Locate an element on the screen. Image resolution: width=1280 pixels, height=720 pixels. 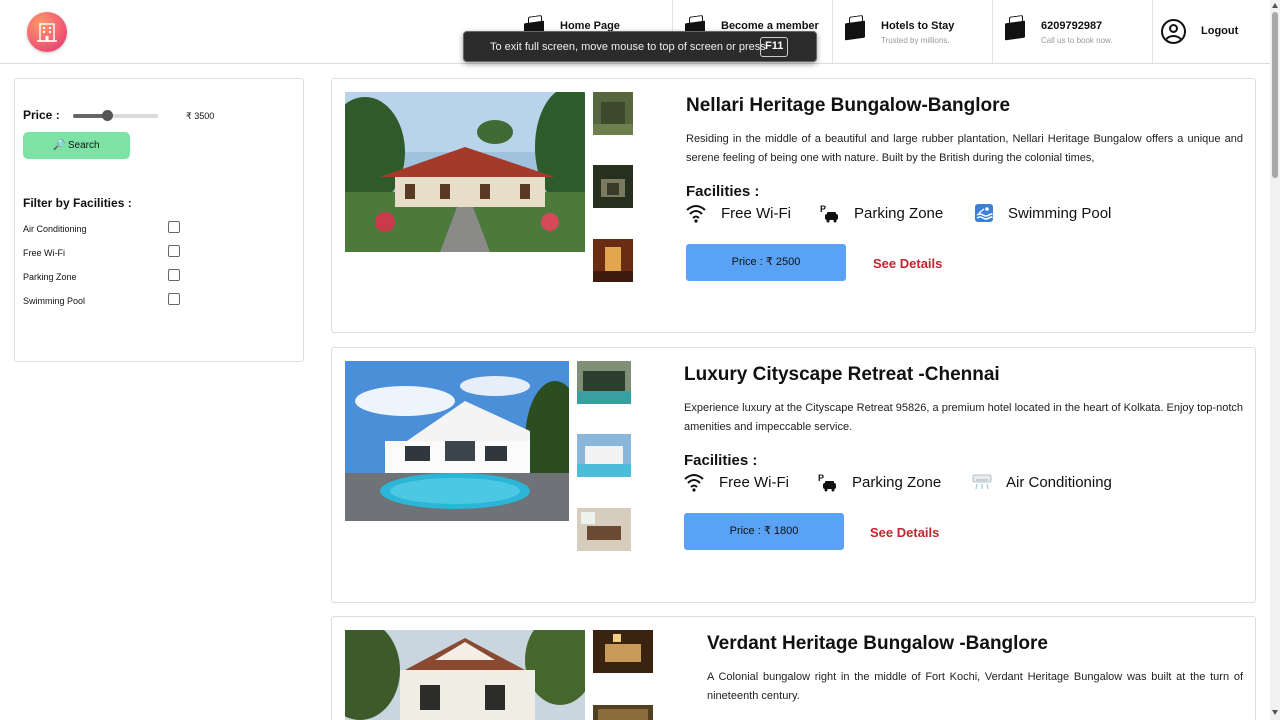
facility-label: Swimming Pool is located at coordinates (1060, 213).